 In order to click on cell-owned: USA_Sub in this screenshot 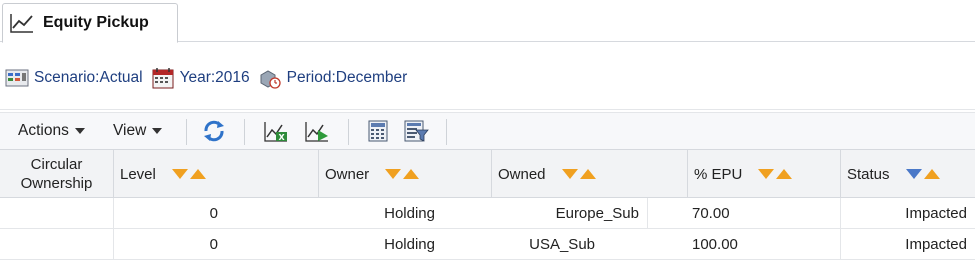, I will do `click(562, 244)`.